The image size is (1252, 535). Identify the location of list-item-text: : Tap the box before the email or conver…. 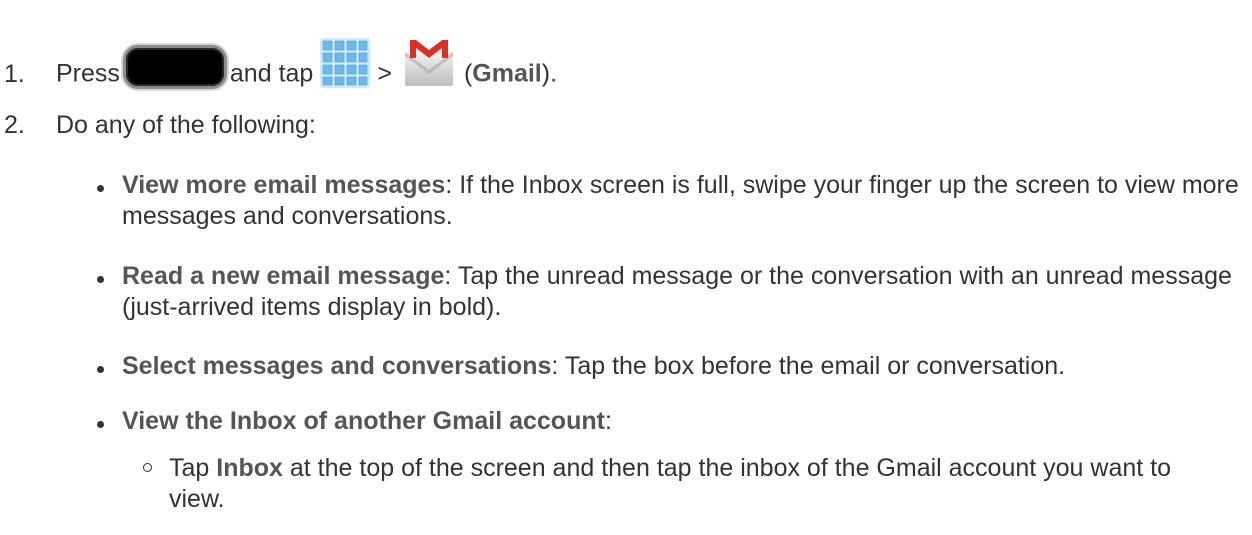
(808, 366).